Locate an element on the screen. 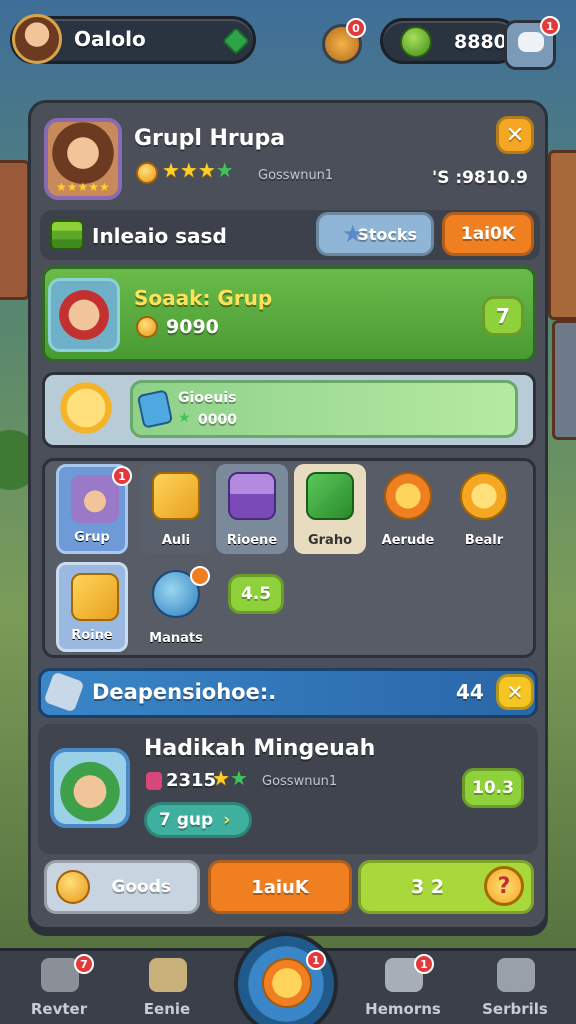  center-sword-icon is located at coordinates (287, 983).